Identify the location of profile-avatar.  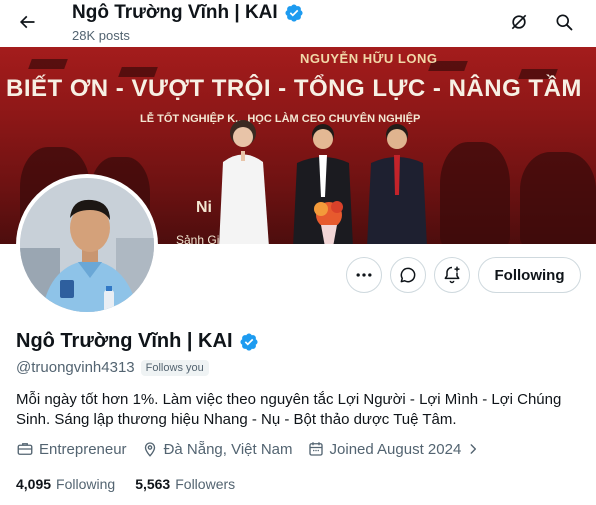
(87, 245).